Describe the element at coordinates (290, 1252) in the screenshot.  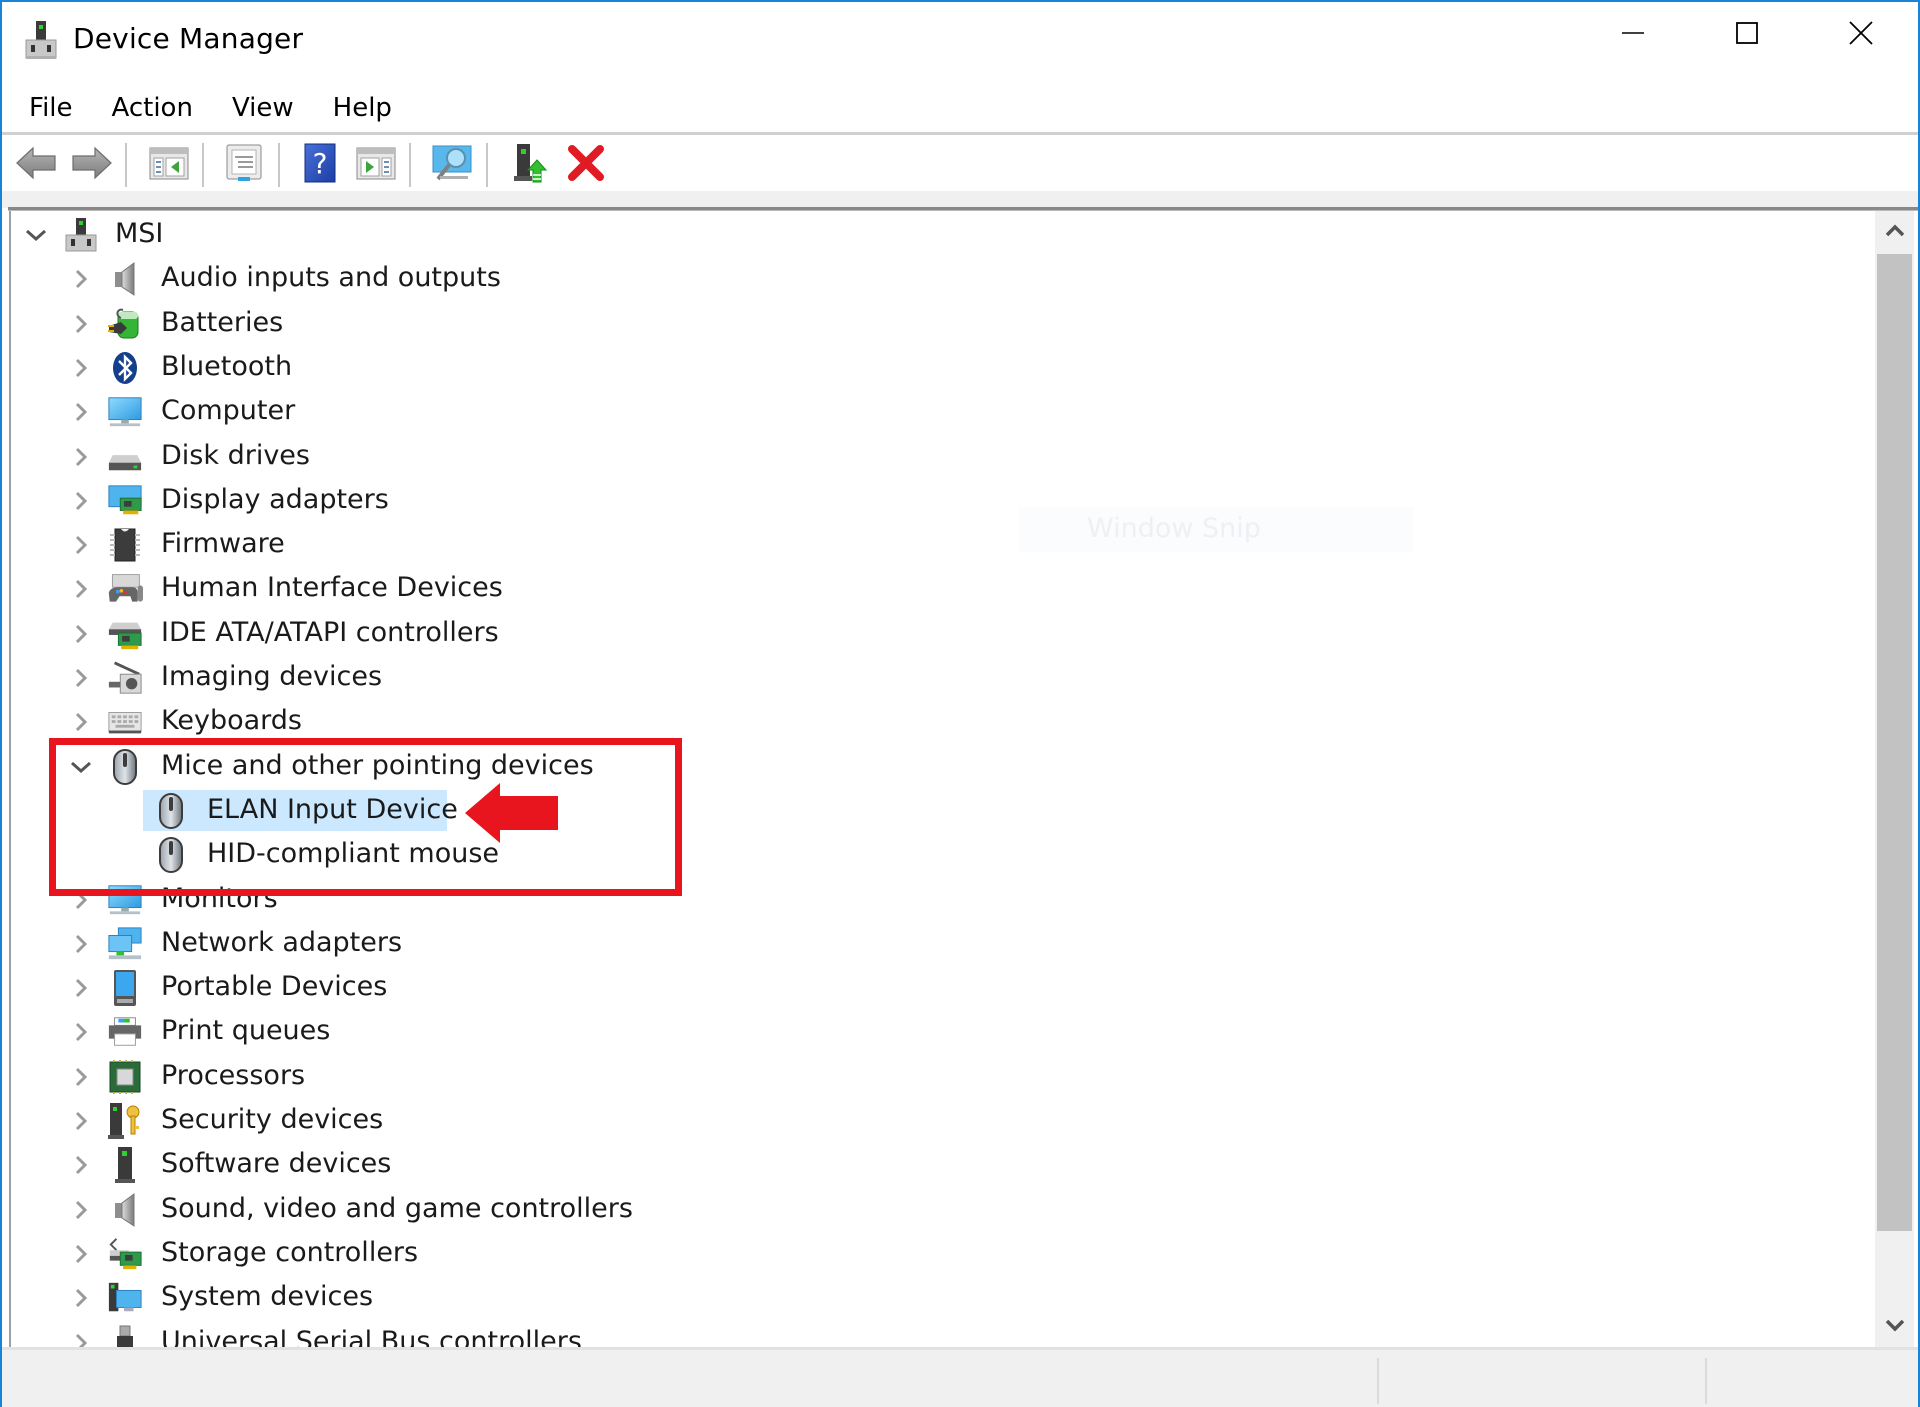
I see `tree-item-label: Storage controllers` at that location.